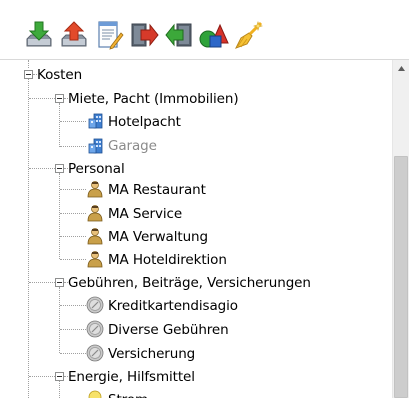 This screenshot has width=409, height=398. Describe the element at coordinates (59, 282) in the screenshot. I see `collapse-toggle-gebuehren` at that location.